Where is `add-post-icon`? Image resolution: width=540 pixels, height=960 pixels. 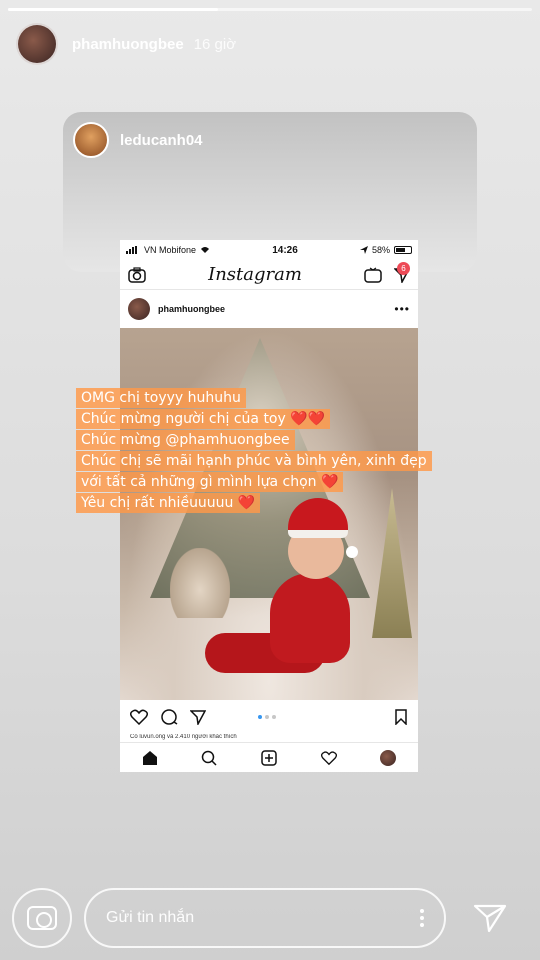
add-post-icon is located at coordinates (269, 757).